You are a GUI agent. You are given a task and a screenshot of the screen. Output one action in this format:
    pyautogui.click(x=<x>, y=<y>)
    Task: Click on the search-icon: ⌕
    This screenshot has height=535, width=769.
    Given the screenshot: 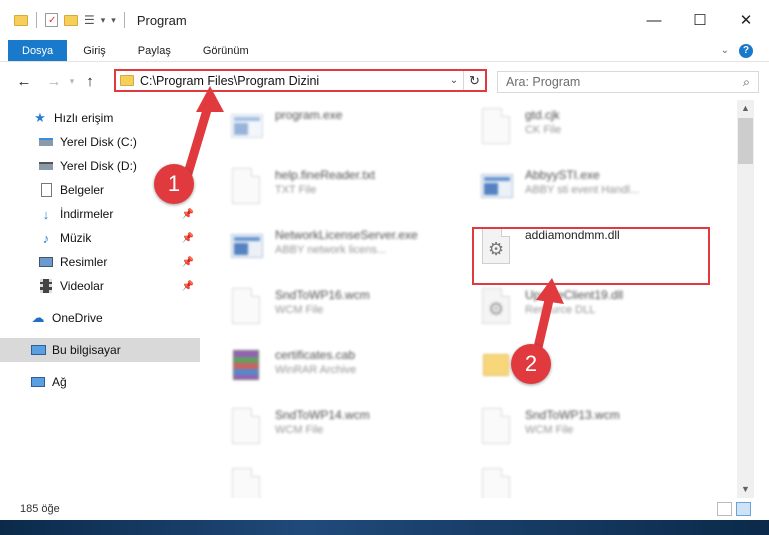 What is the action you would take?
    pyautogui.click(x=746, y=82)
    